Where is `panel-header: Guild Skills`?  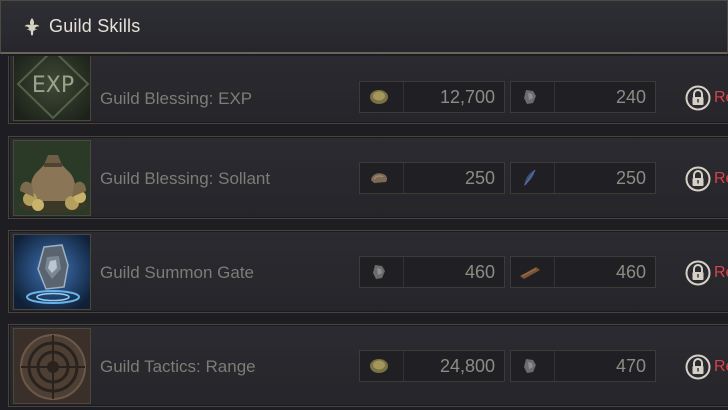
panel-header: Guild Skills is located at coordinates (364, 27).